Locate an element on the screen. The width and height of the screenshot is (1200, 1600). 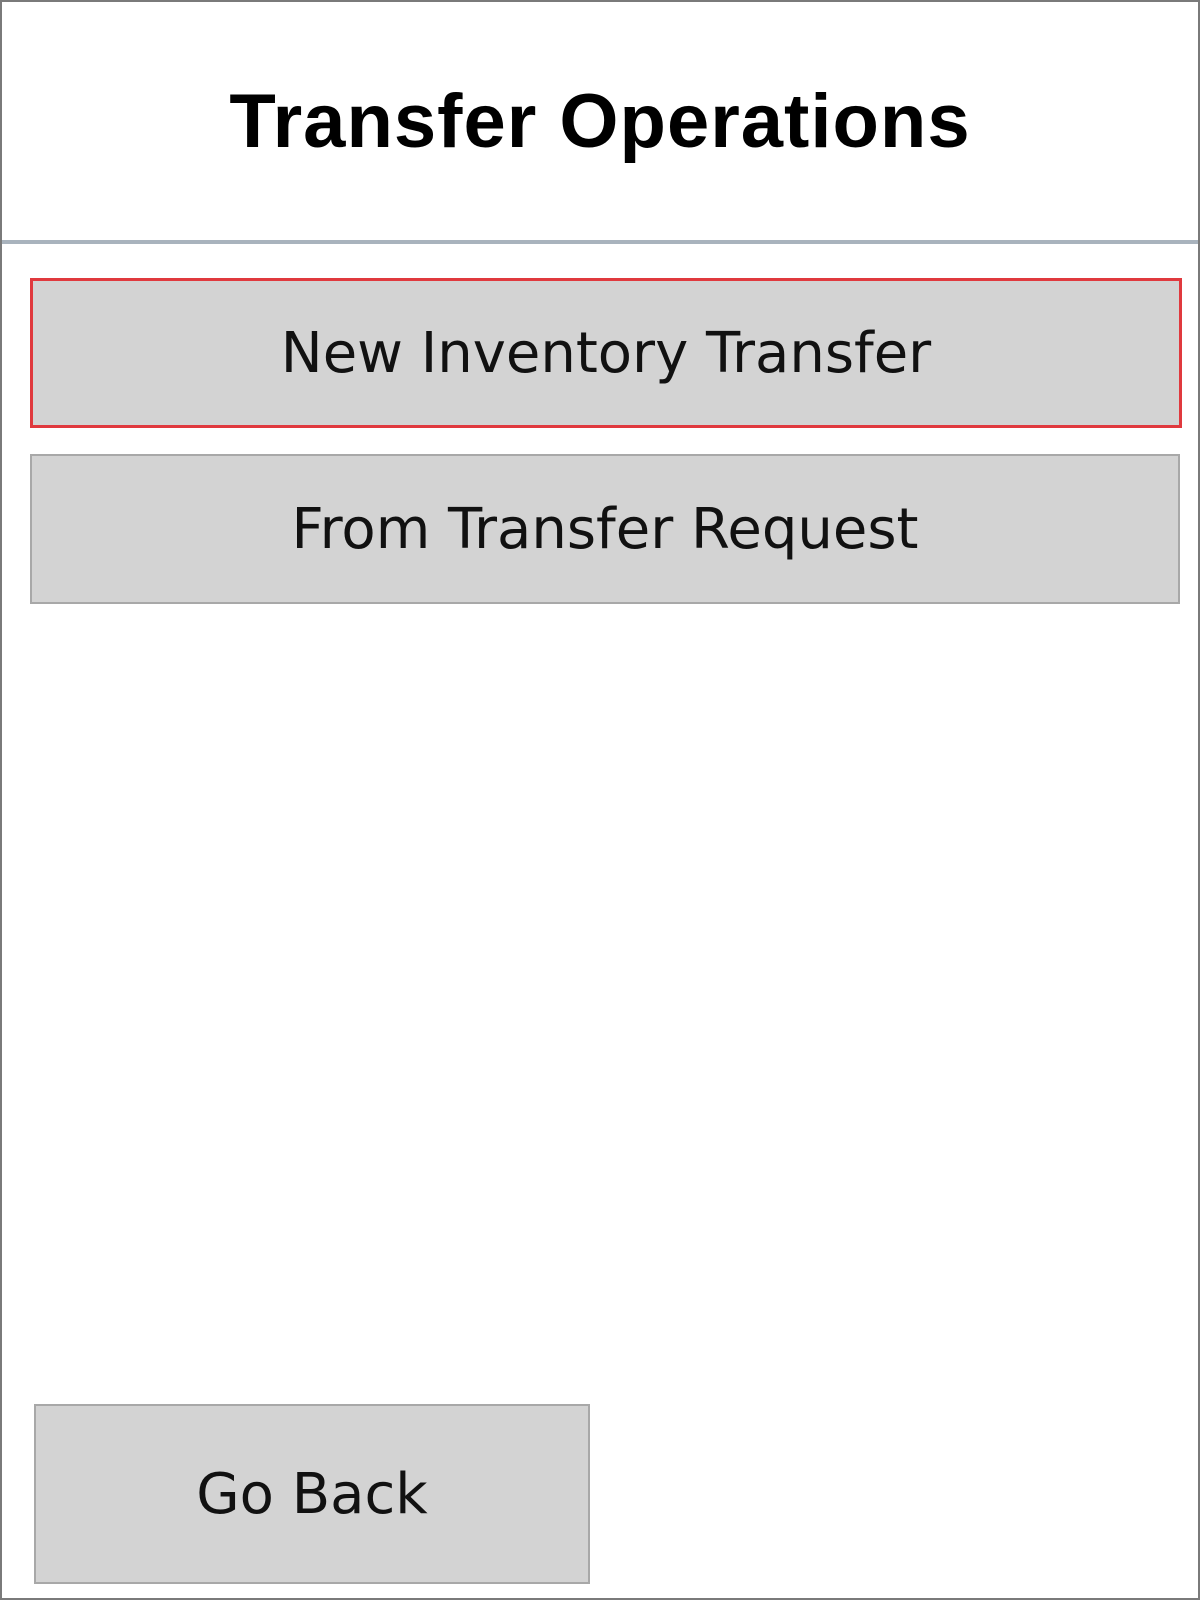
from-transfer-request-button: From Transfer Request is located at coordinates (605, 529).